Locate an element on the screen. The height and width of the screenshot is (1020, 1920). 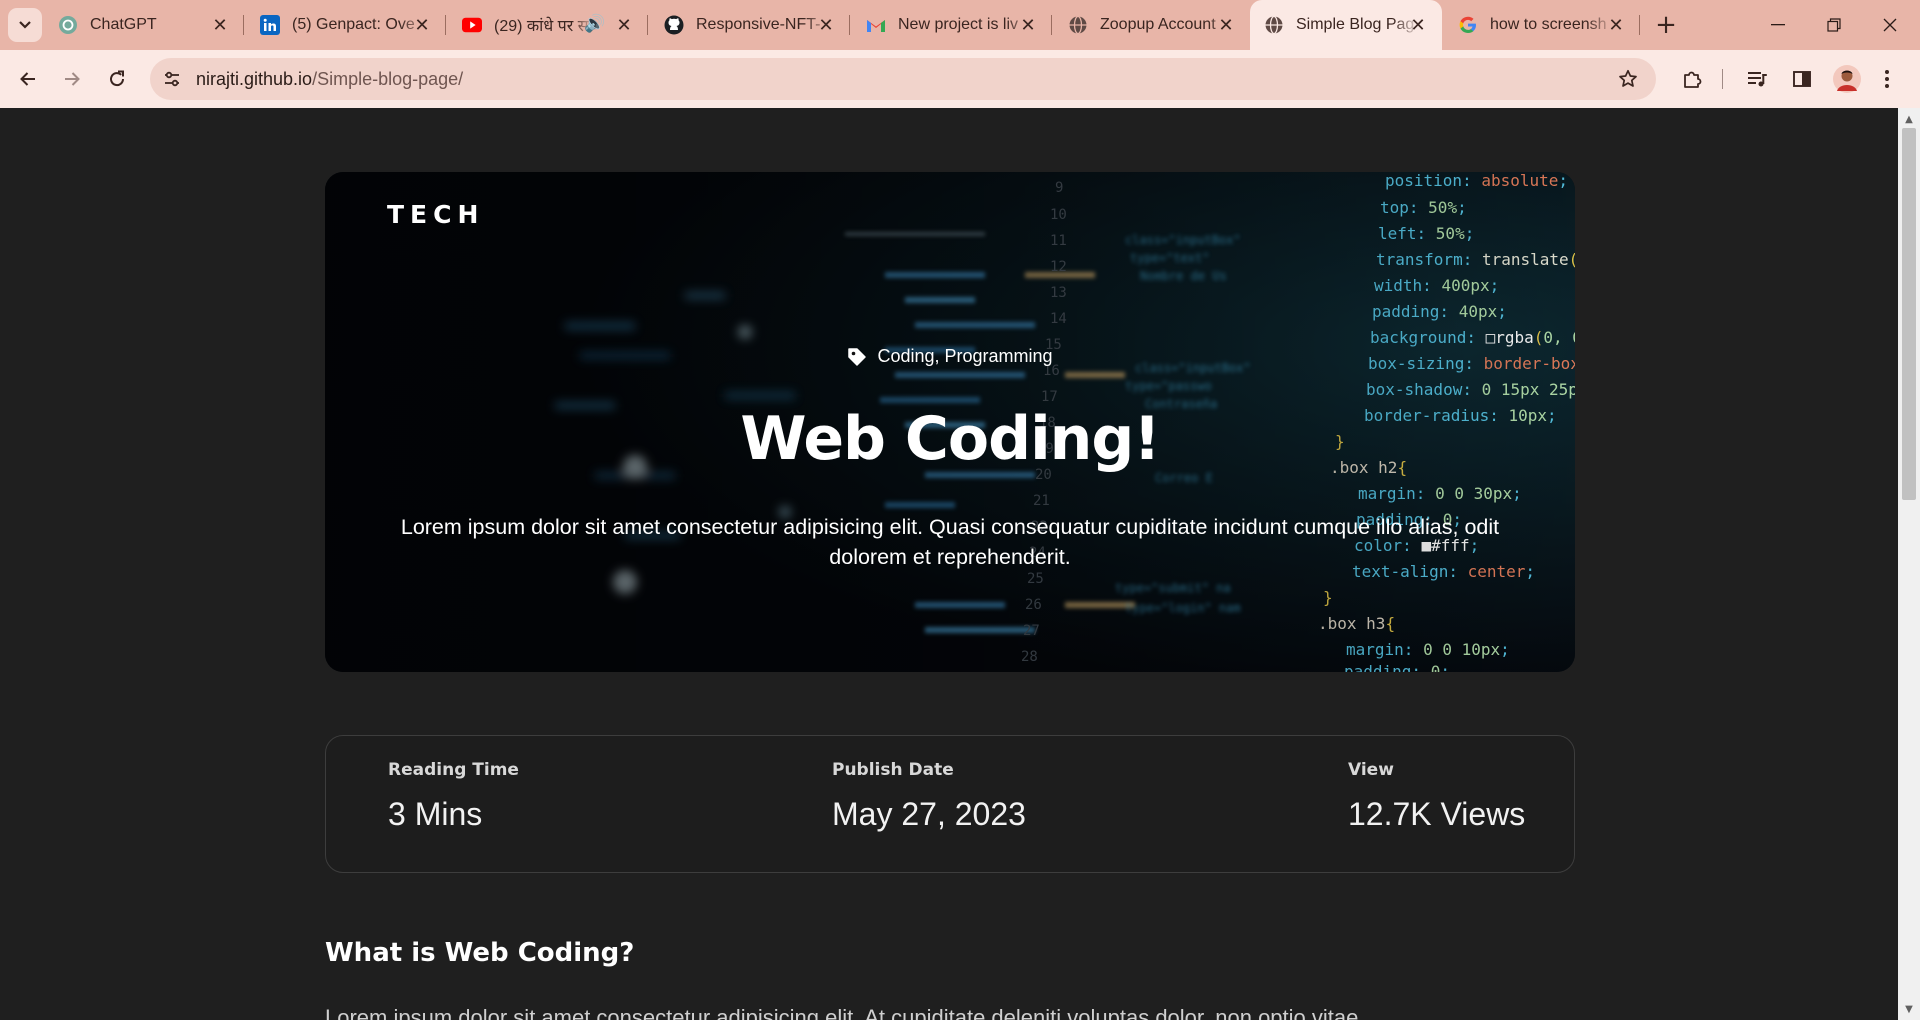
tab-linkedin: (5) Genpact: Ove ✕ is located at coordinates (346, 25).